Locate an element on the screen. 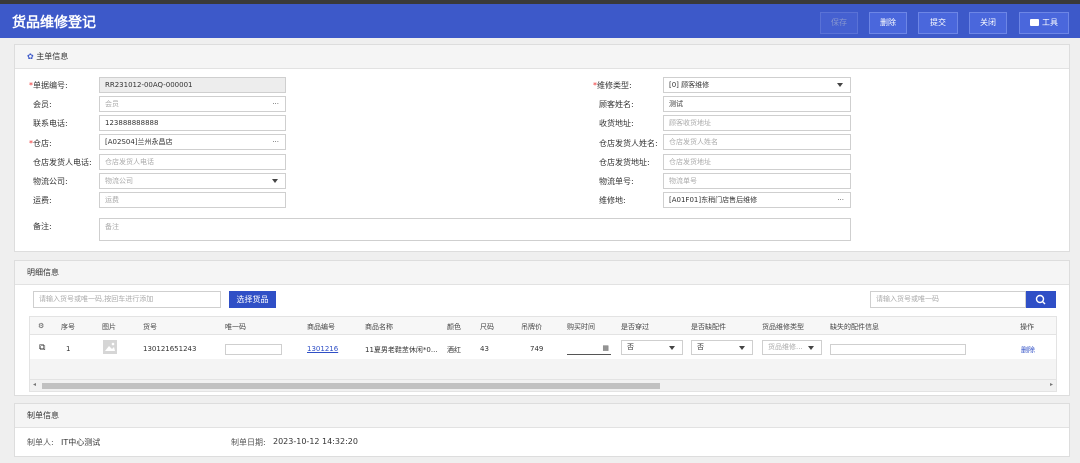 The image size is (1080, 463). scroll-left-icon: ◂ is located at coordinates (34, 384).